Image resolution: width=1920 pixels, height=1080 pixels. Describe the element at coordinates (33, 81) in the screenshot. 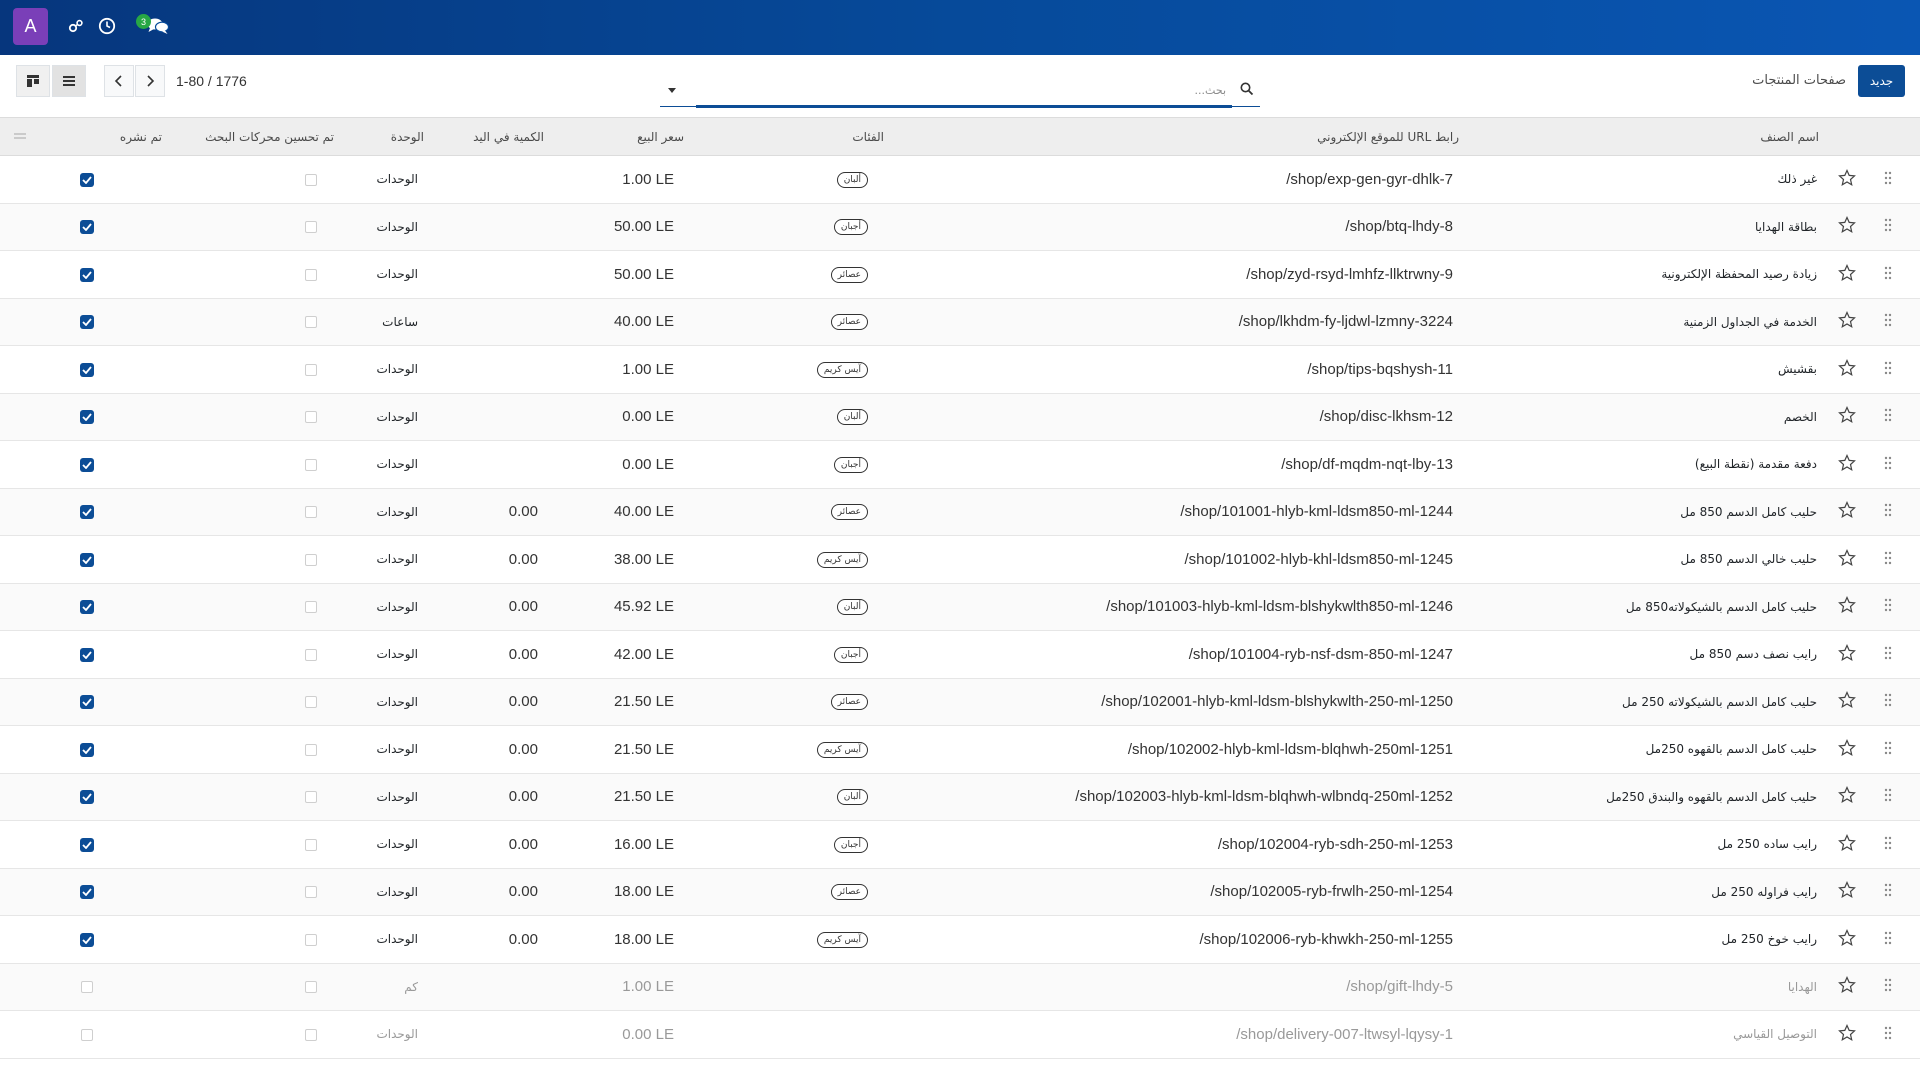

I see `kanban-view-button` at that location.